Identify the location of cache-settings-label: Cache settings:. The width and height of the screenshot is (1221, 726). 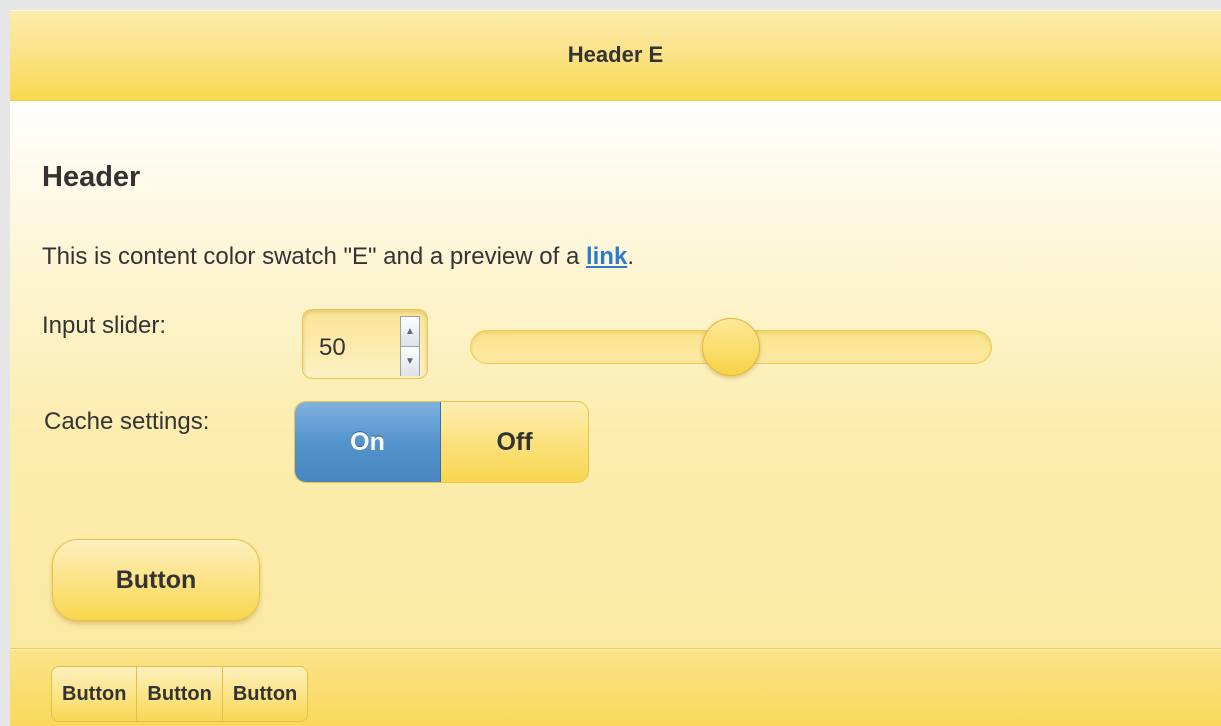
(127, 421).